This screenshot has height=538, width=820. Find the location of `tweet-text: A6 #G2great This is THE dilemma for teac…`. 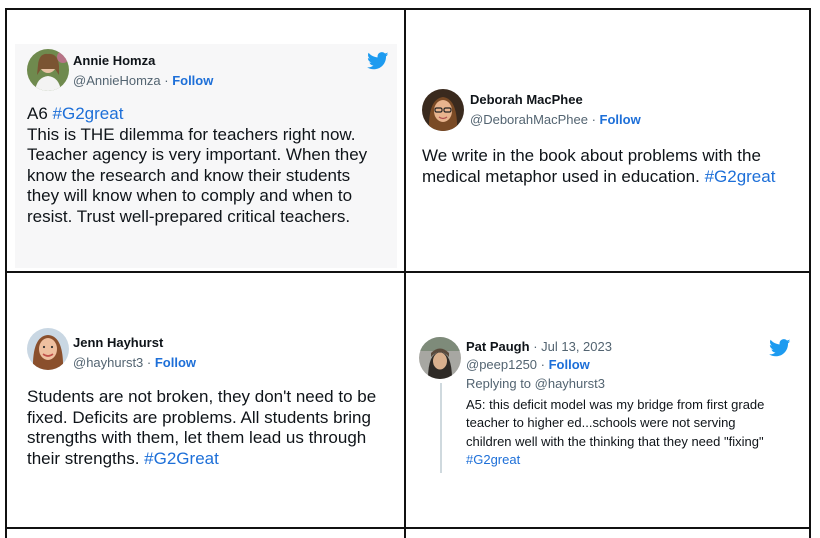

tweet-text: A6 #G2great This is THE dilemma for teac… is located at coordinates (209, 166).